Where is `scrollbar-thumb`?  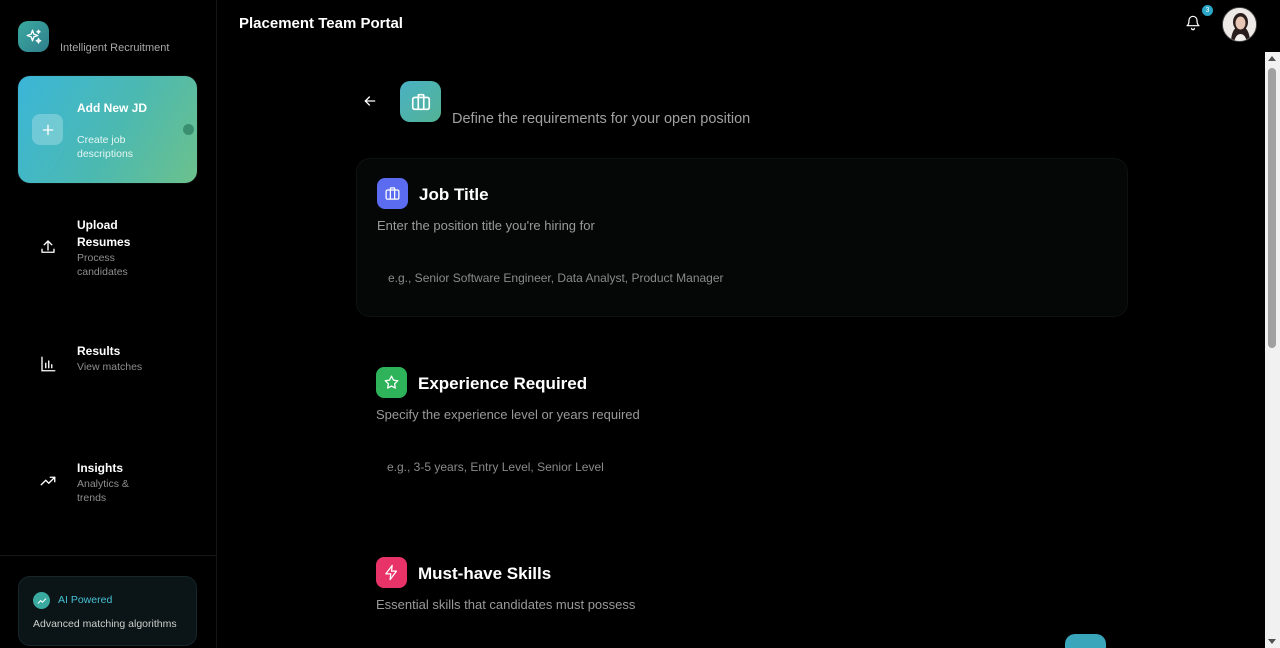 scrollbar-thumb is located at coordinates (1272, 208).